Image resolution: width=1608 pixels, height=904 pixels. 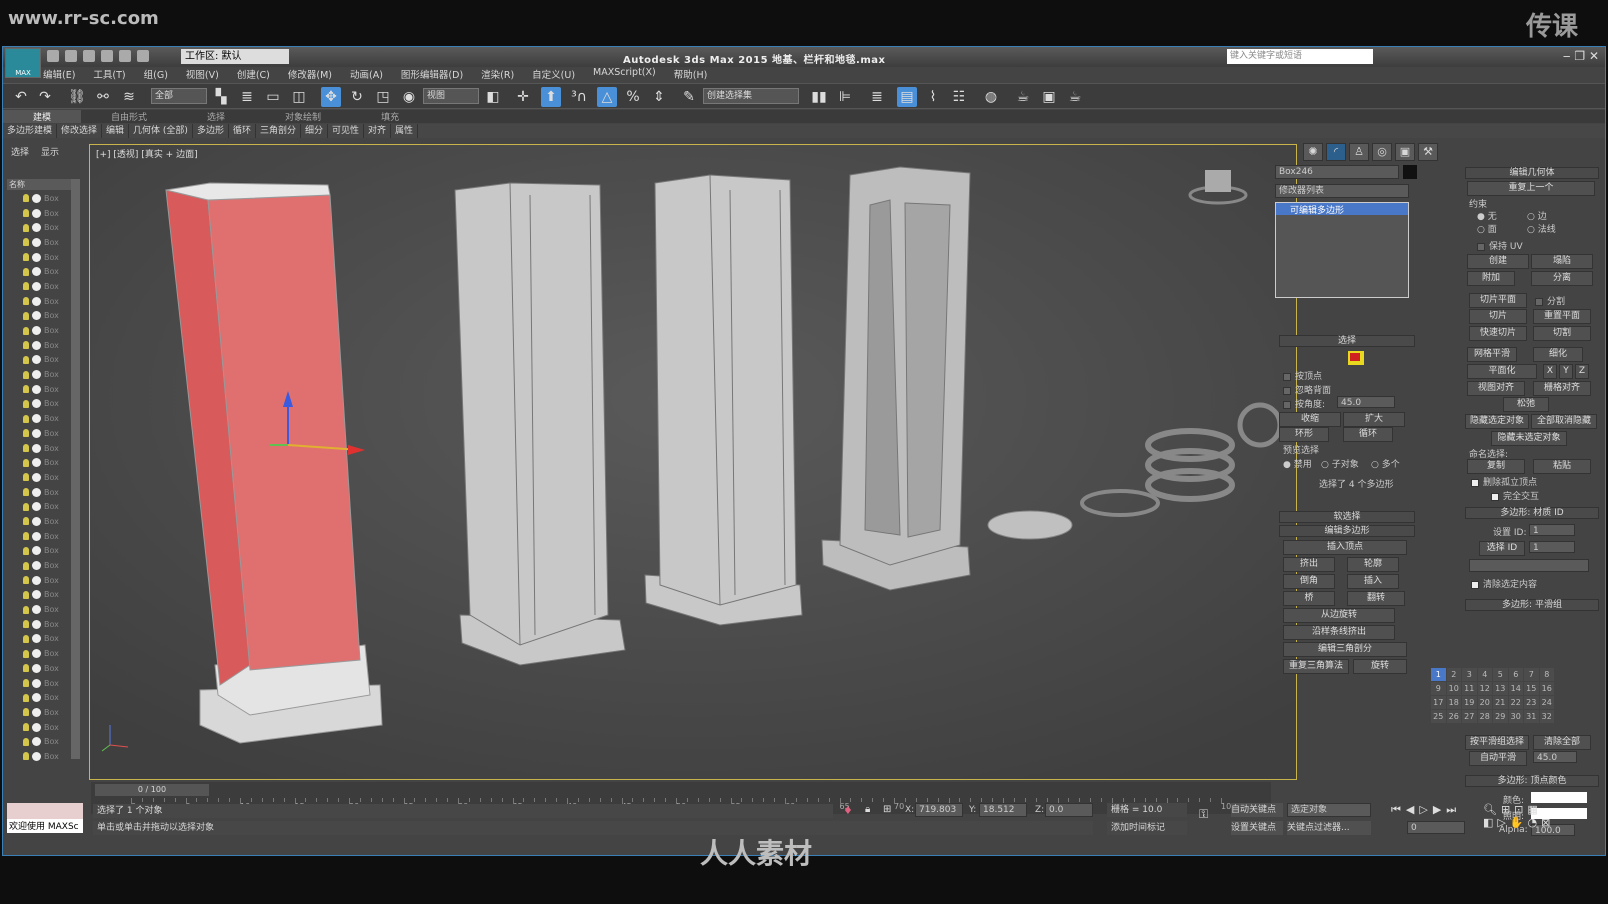 I want to click on smoothing-group-button: 18, so click(x=1453, y=702).